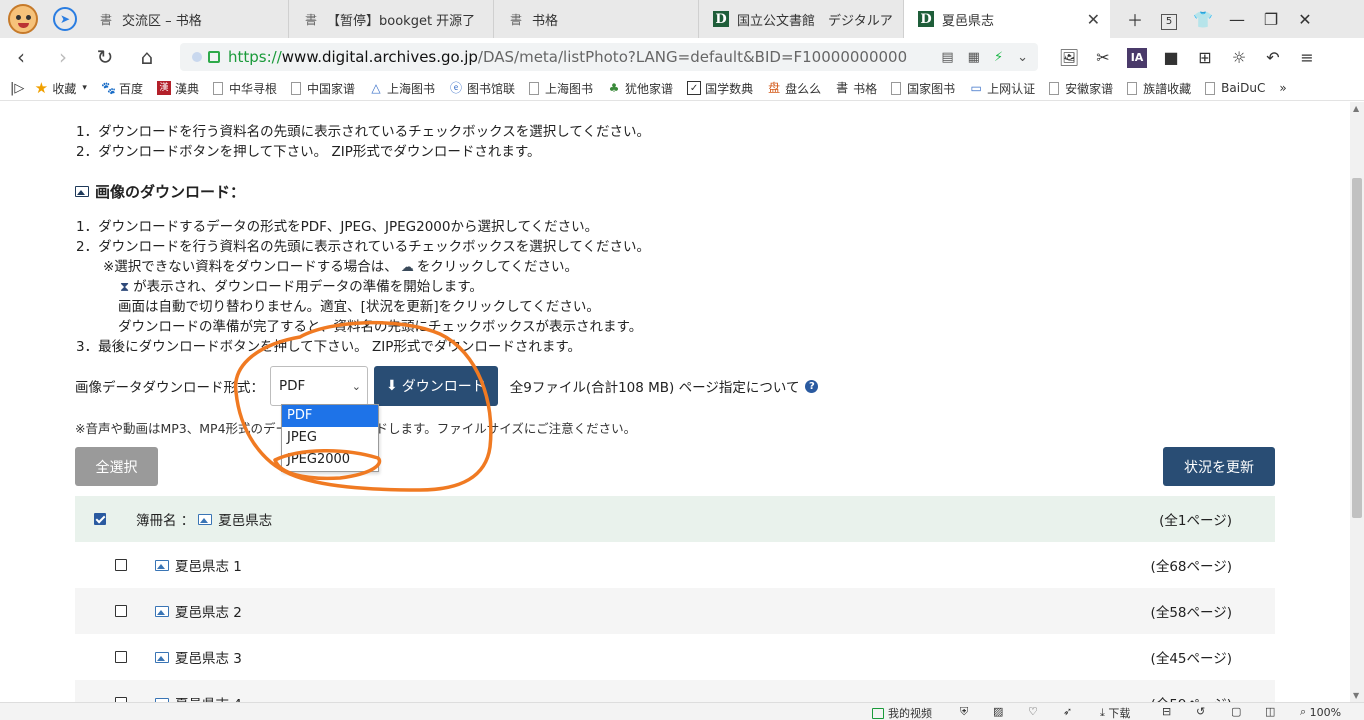  What do you see at coordinates (1137, 57) in the screenshot?
I see `ia-extension-icon: IA` at bounding box center [1137, 57].